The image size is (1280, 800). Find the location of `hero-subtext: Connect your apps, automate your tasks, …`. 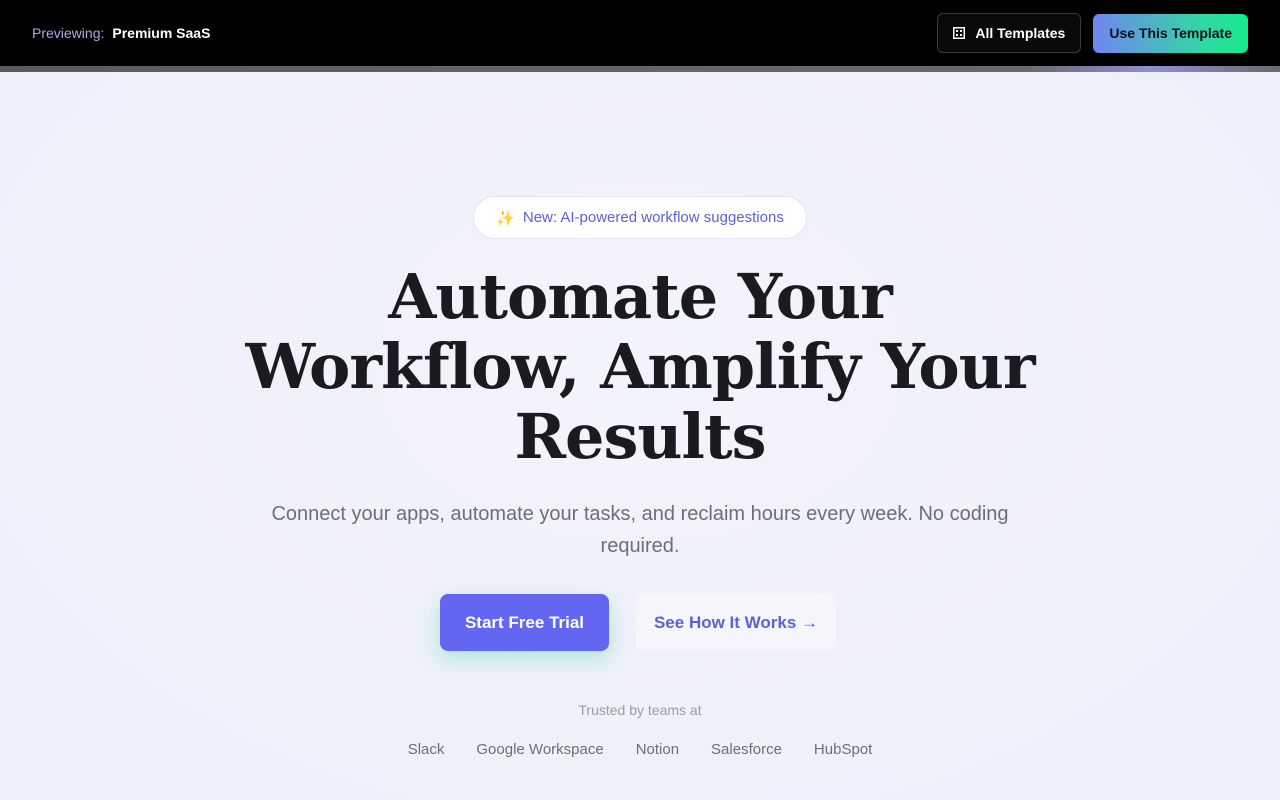

hero-subtext: Connect your apps, automate your tasks, … is located at coordinates (640, 530).